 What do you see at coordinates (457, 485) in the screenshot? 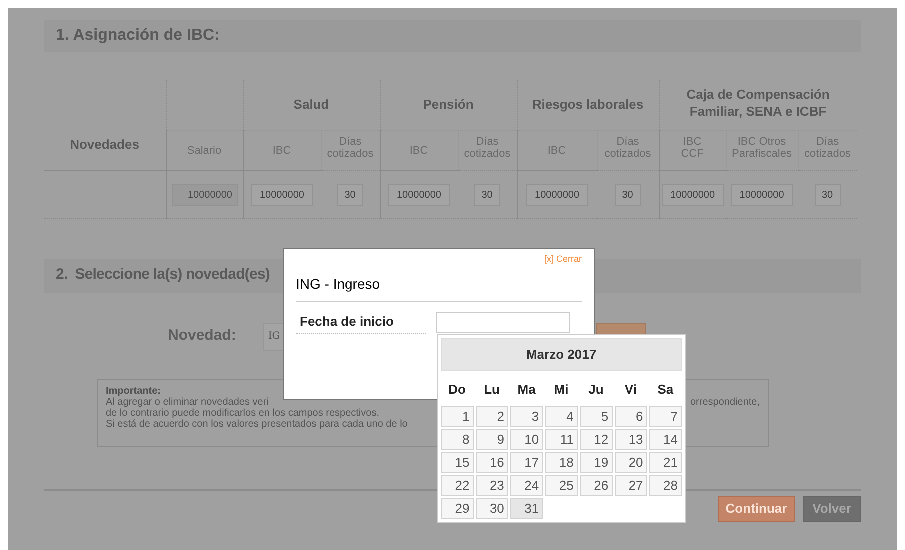
I see `day-cell: 22` at bounding box center [457, 485].